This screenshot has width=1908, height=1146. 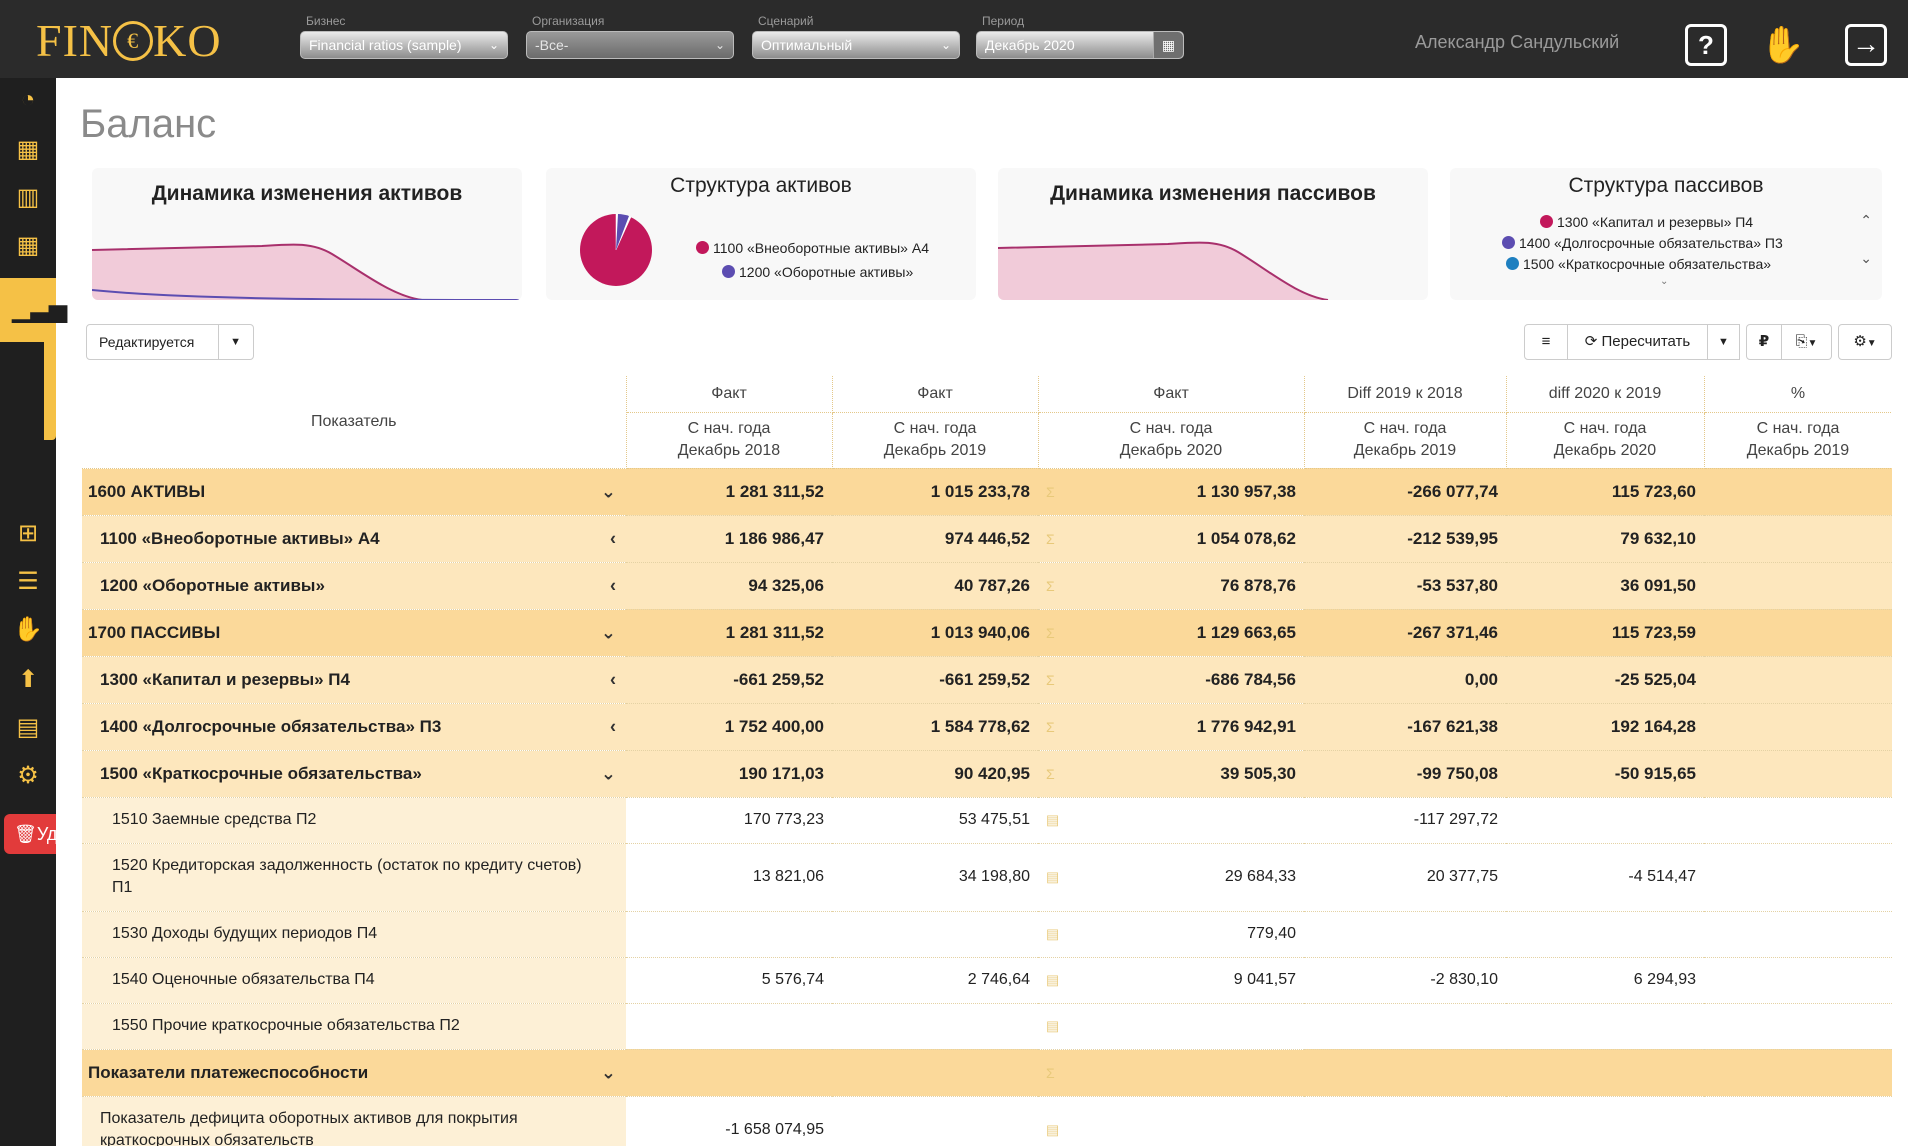 What do you see at coordinates (1605, 586) in the screenshot?
I see `table-cell: 36 091,50` at bounding box center [1605, 586].